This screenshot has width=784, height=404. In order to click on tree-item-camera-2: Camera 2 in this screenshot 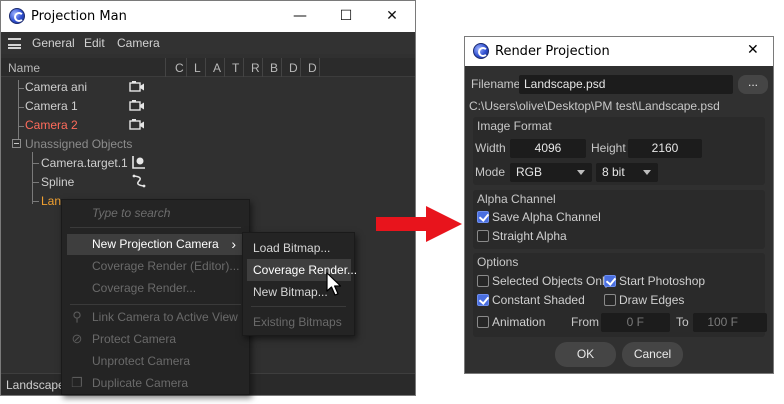, I will do `click(51, 125)`.